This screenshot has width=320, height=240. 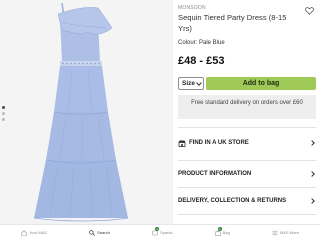 I want to click on nav-more: M&S More, so click(x=285, y=233).